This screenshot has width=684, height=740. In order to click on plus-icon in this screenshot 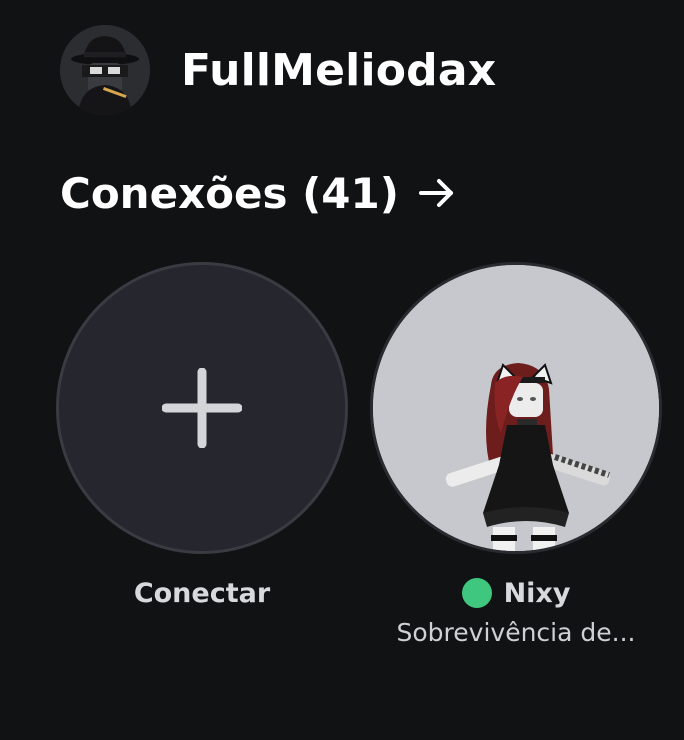, I will do `click(202, 408)`.